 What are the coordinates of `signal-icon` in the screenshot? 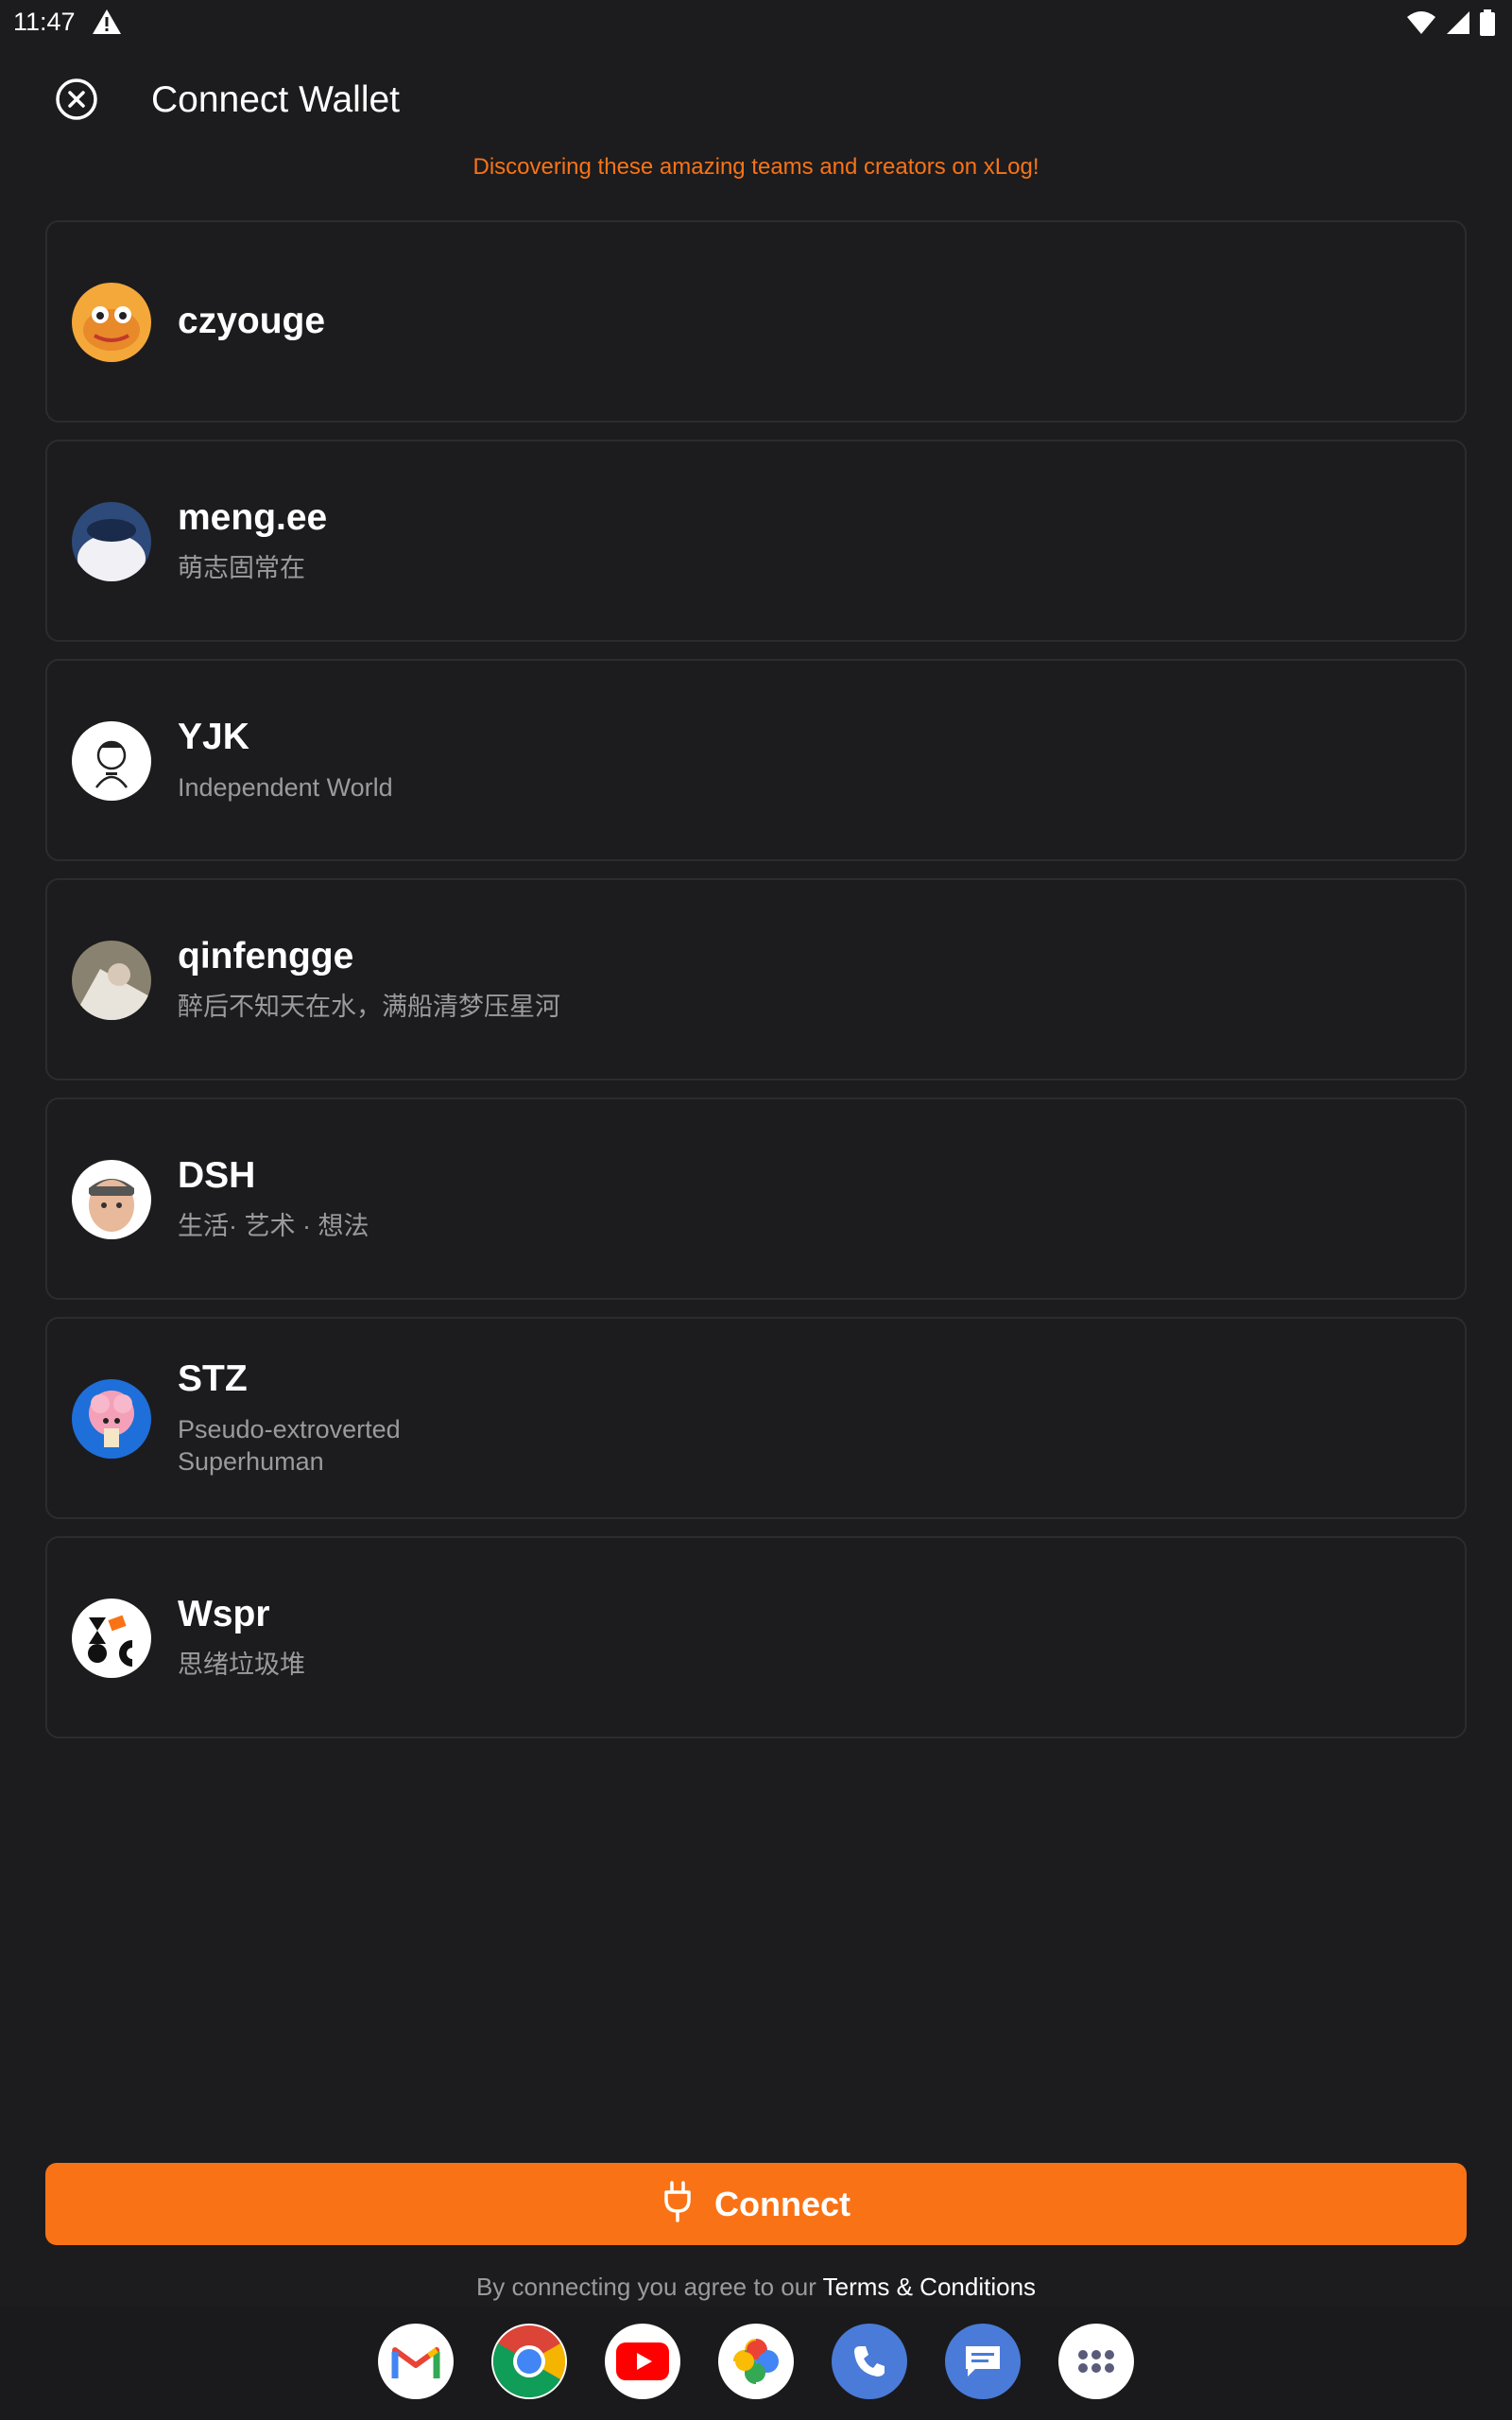 It's located at (1458, 25).